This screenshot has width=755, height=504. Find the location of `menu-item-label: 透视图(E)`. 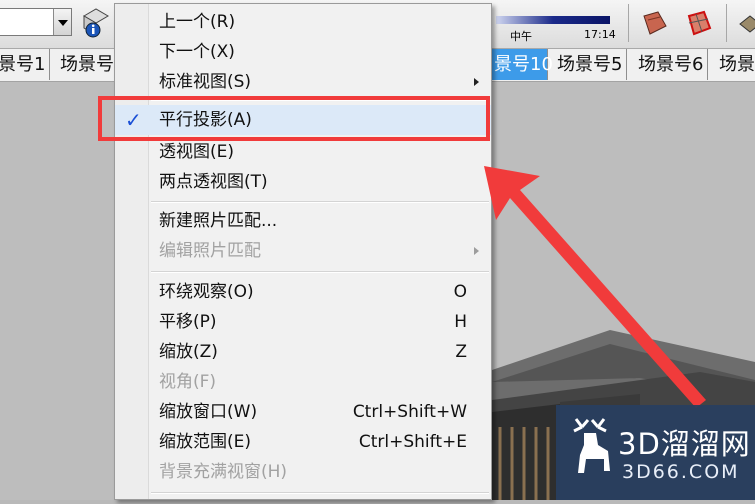

menu-item-label: 透视图(E) is located at coordinates (197, 152).